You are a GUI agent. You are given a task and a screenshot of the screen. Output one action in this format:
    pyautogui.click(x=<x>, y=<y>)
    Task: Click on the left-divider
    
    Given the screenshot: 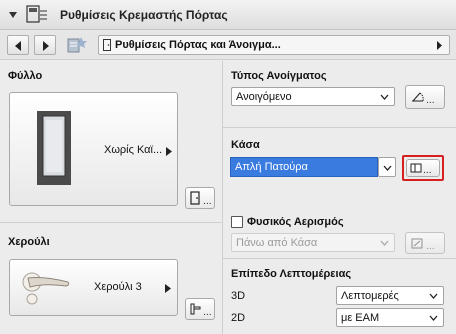 What is the action you would take?
    pyautogui.click(x=111, y=222)
    